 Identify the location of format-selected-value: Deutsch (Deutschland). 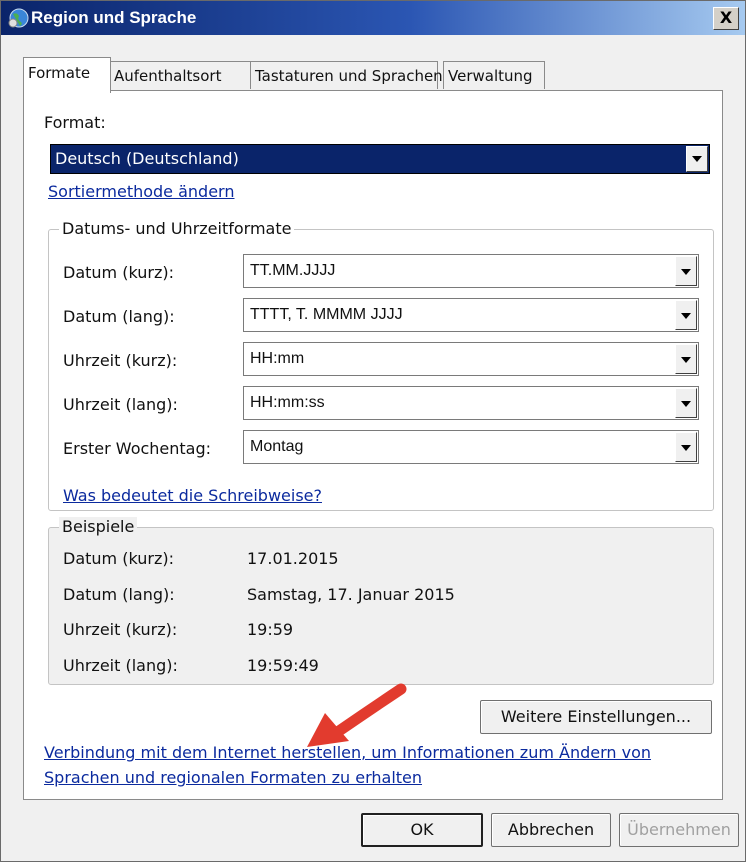
(147, 158).